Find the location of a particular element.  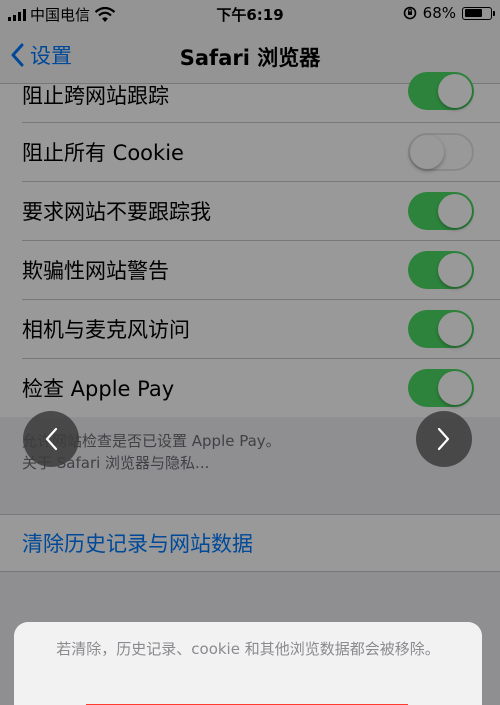

chevron-left-icon is located at coordinates (51, 439).